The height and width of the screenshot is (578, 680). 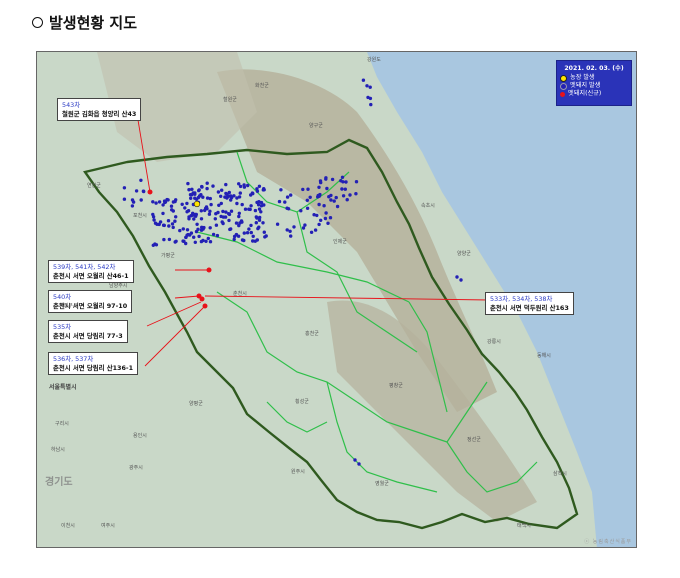 What do you see at coordinates (99, 110) in the screenshot?
I see `callout-543: 543차 철원군 김화읍 청양리 산43` at bounding box center [99, 110].